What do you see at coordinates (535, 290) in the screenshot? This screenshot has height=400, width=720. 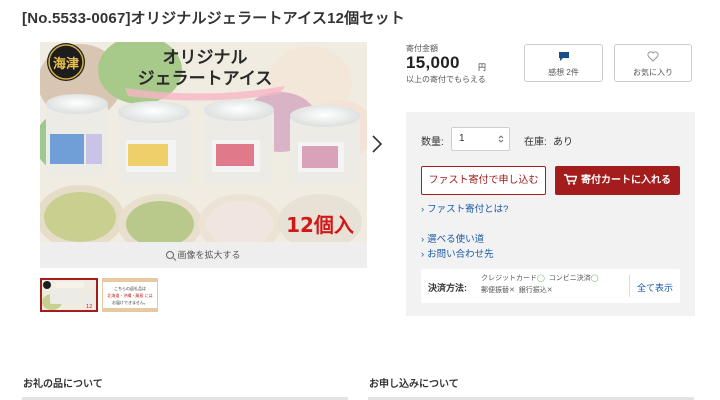 I see `payment-method: 銀行振込✕` at bounding box center [535, 290].